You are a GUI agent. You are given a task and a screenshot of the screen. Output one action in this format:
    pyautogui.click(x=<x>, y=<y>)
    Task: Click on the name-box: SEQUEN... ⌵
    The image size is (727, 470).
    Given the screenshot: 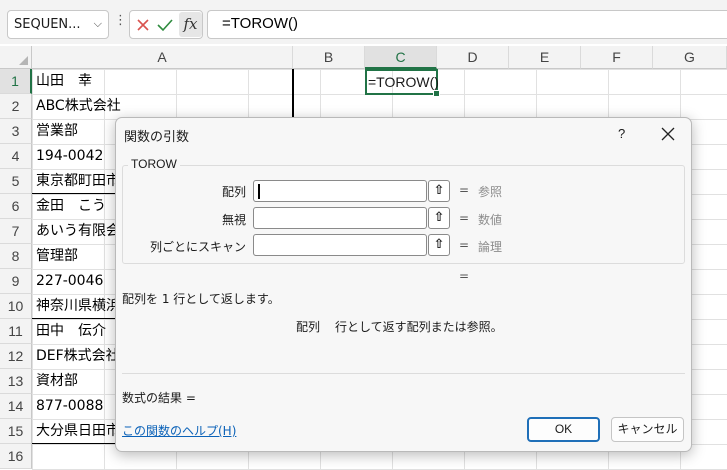 What is the action you would take?
    pyautogui.click(x=58, y=24)
    